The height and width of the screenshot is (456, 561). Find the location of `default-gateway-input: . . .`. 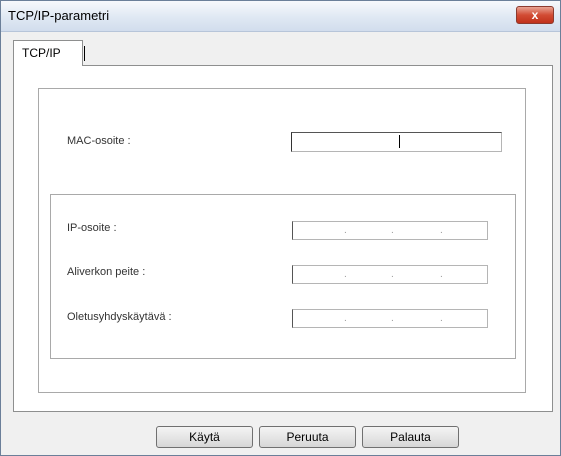

default-gateway-input: . . . is located at coordinates (390, 318).